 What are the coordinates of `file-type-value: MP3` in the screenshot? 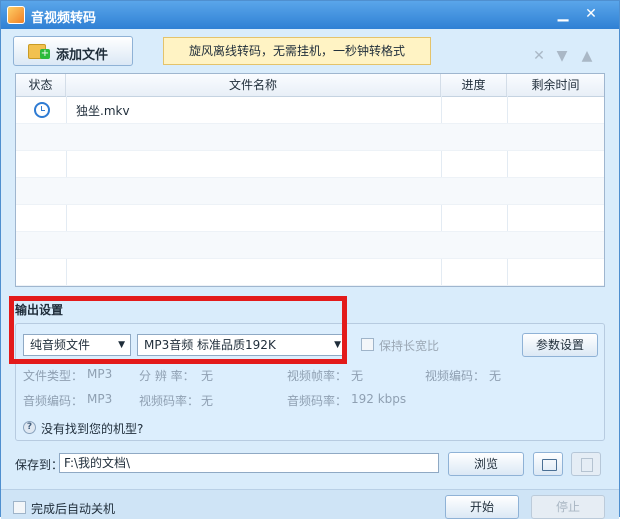 It's located at (100, 374).